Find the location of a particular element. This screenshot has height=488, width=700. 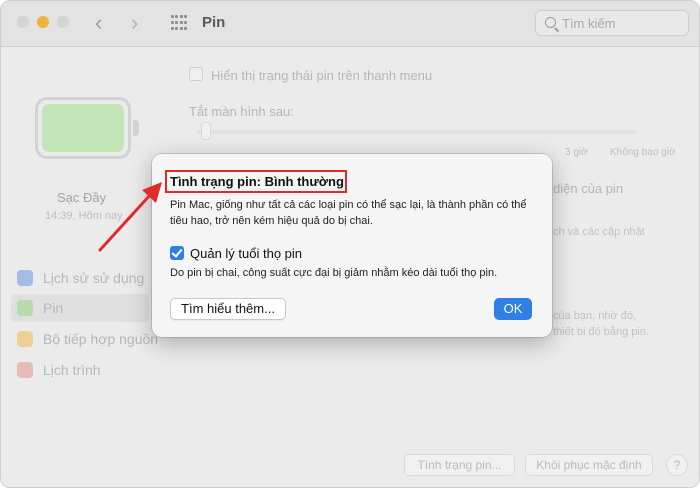

chevron-left-icon: ‹ is located at coordinates (98, 23).